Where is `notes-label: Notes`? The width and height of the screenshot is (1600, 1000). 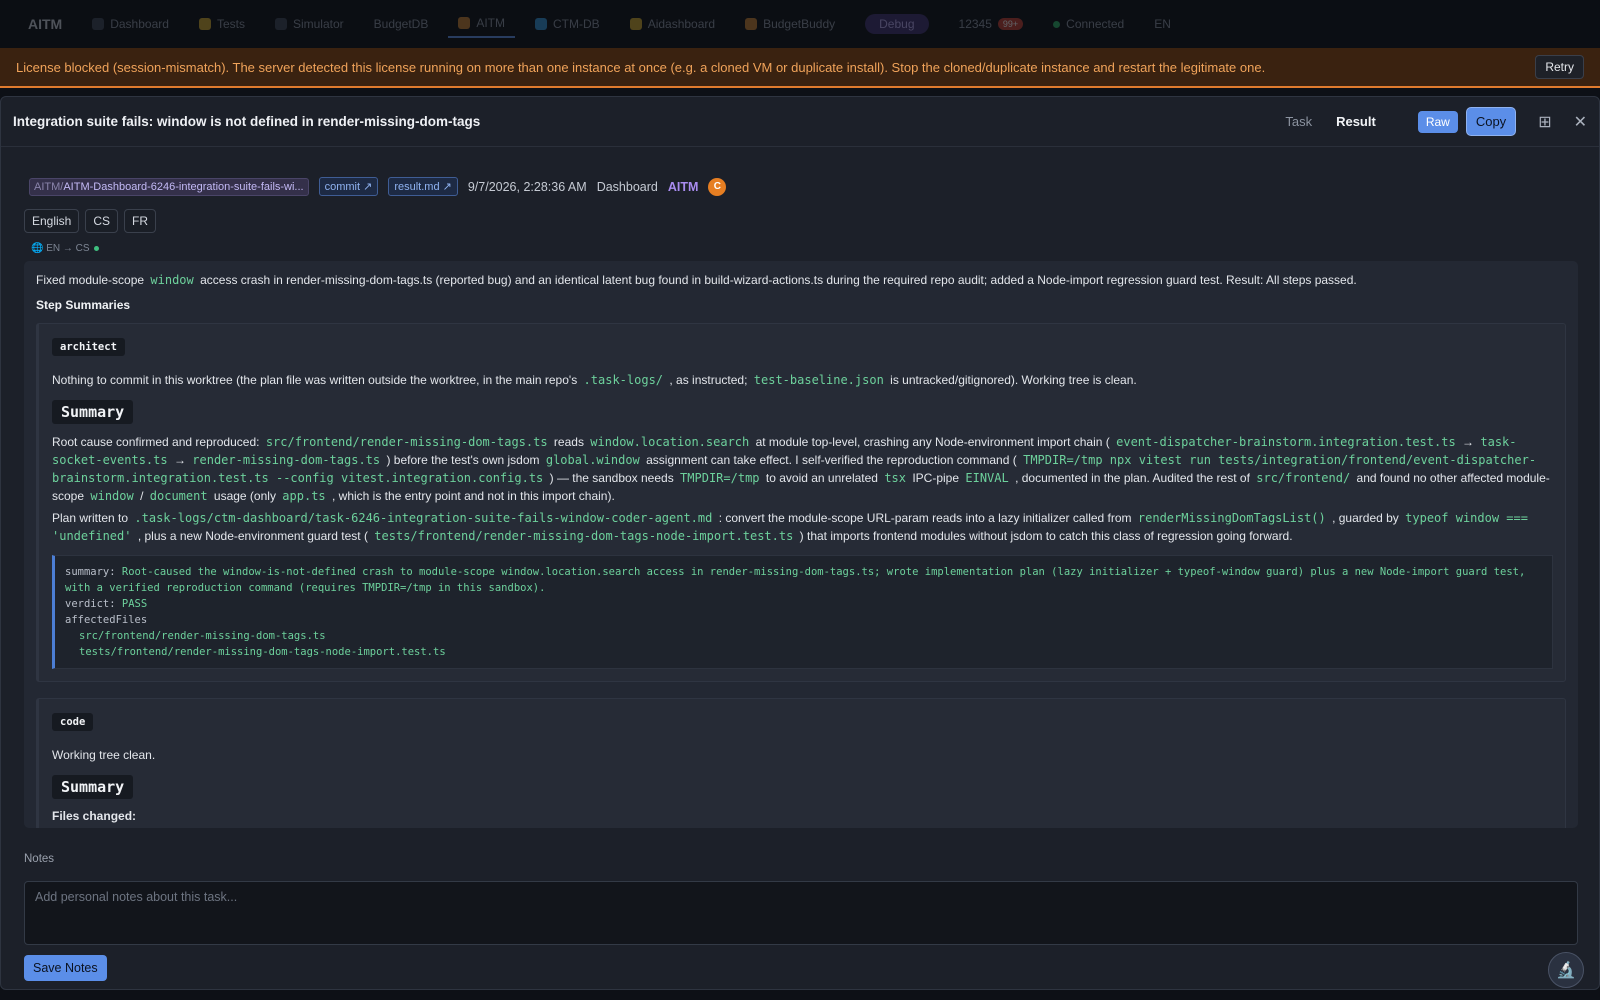
notes-label: Notes is located at coordinates (39, 859).